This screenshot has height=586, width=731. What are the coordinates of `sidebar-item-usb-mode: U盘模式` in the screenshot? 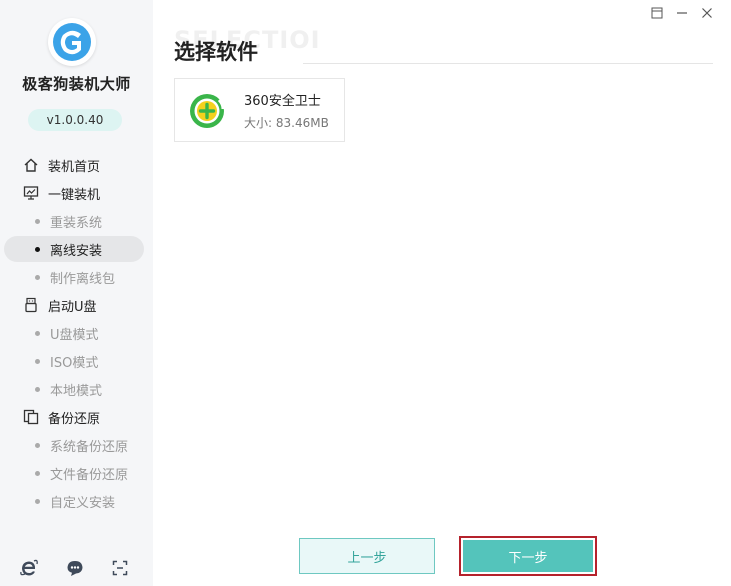 It's located at (76, 333).